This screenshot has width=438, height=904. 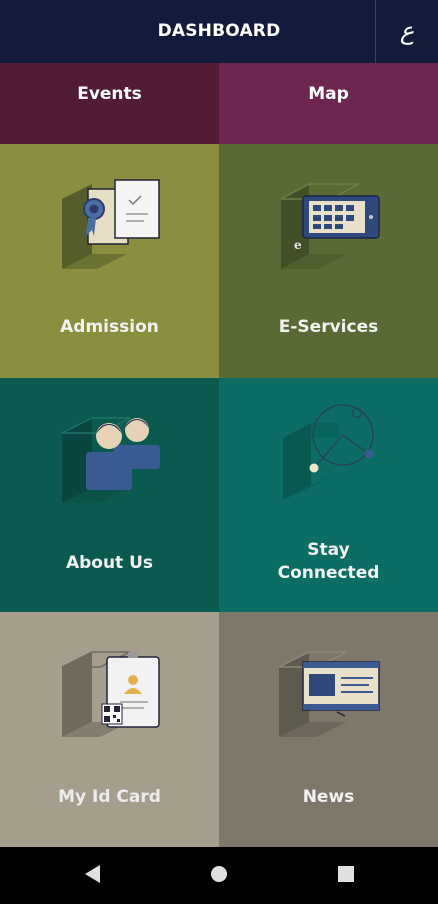 I want to click on eservices-label: E-Services, so click(x=328, y=327).